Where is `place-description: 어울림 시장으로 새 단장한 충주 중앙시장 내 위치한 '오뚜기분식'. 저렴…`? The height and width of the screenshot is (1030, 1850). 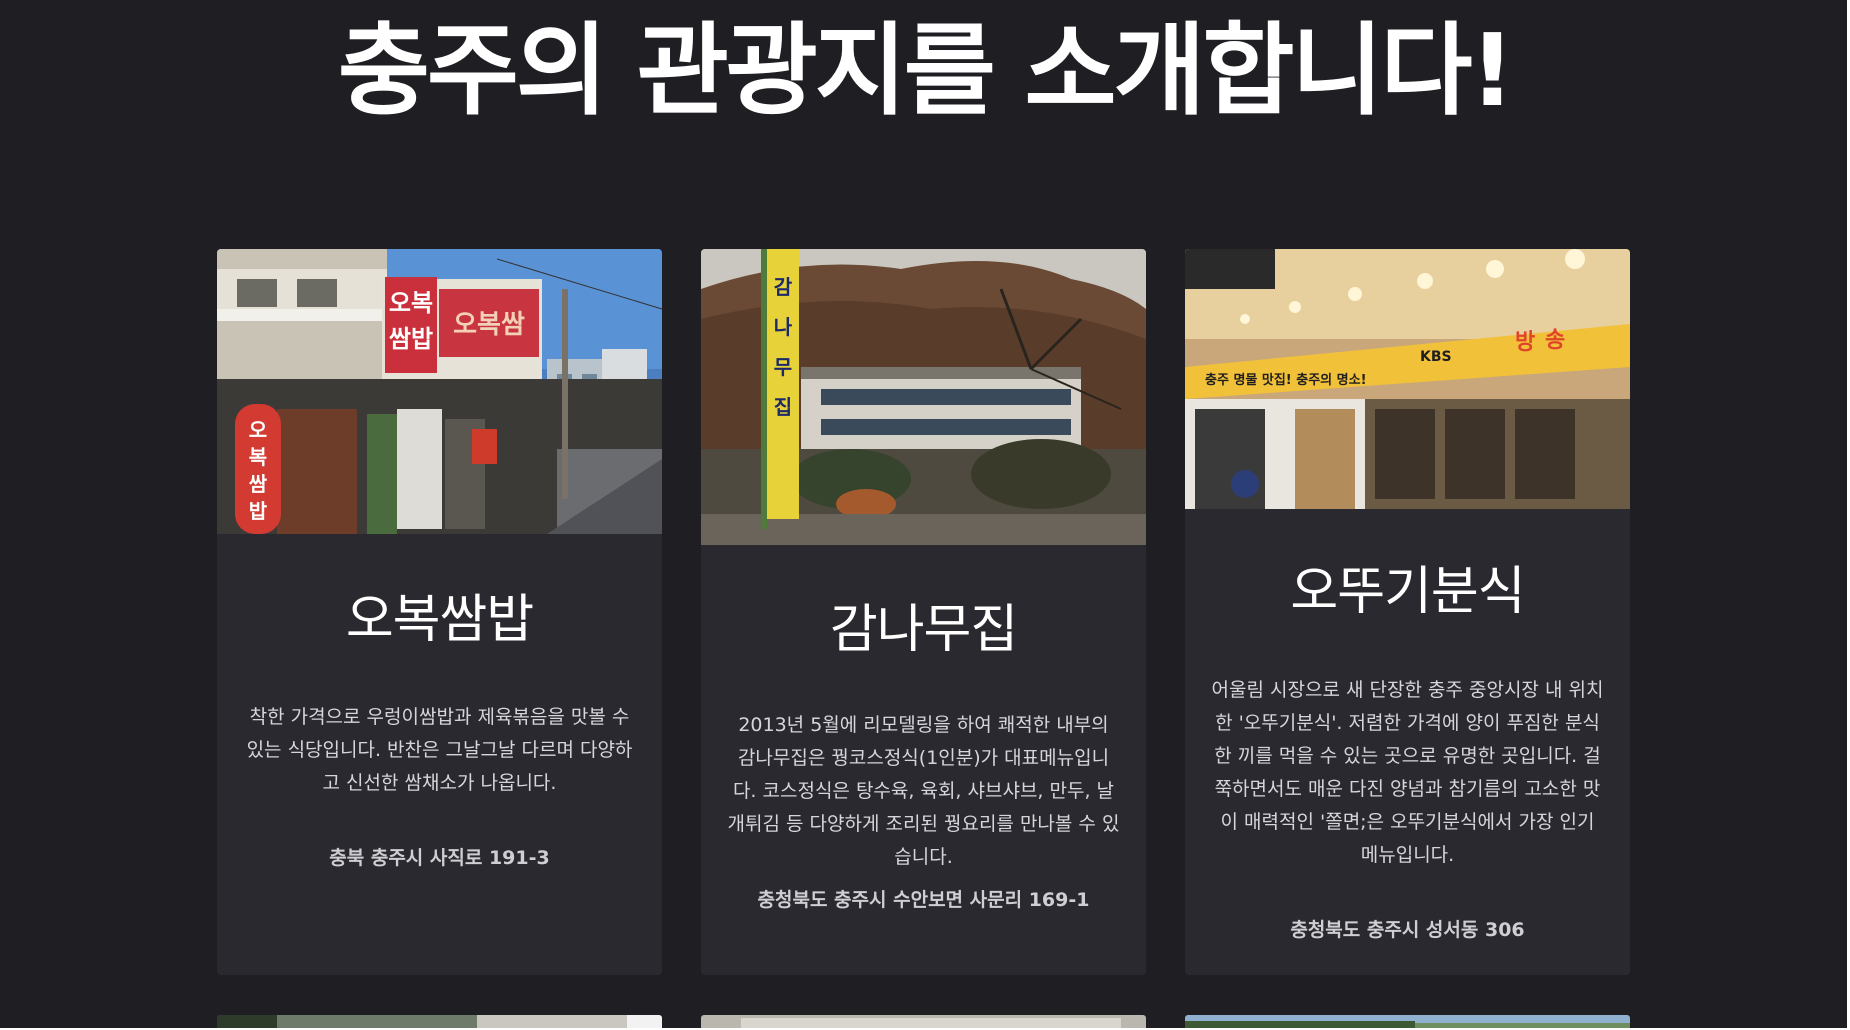
place-description: 어울림 시장으로 새 단장한 충주 중앙시장 내 위치한 '오뚜기분식'. 저렴… is located at coordinates (1407, 772).